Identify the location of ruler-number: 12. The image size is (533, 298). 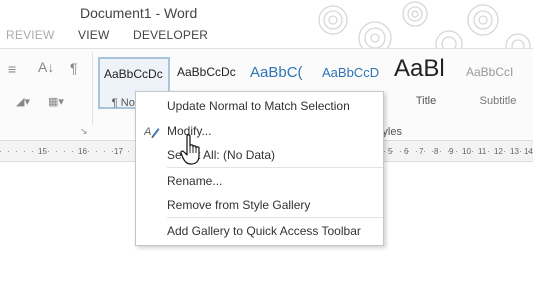
(498, 151).